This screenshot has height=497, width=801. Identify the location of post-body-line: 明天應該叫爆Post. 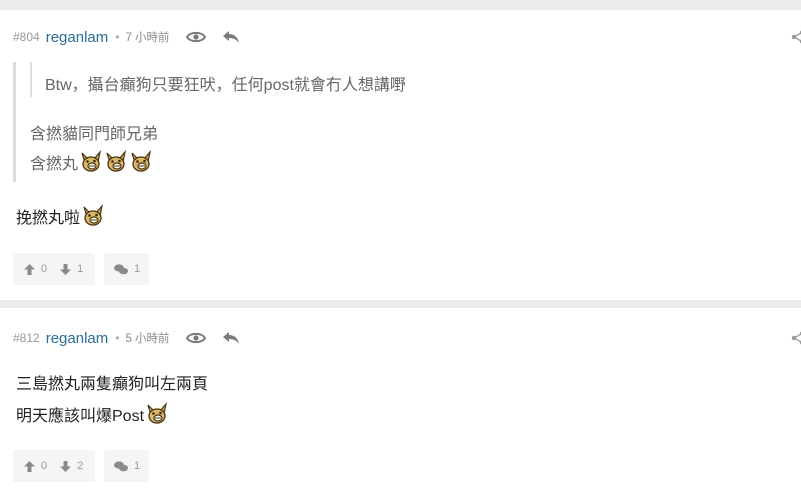
(92, 414).